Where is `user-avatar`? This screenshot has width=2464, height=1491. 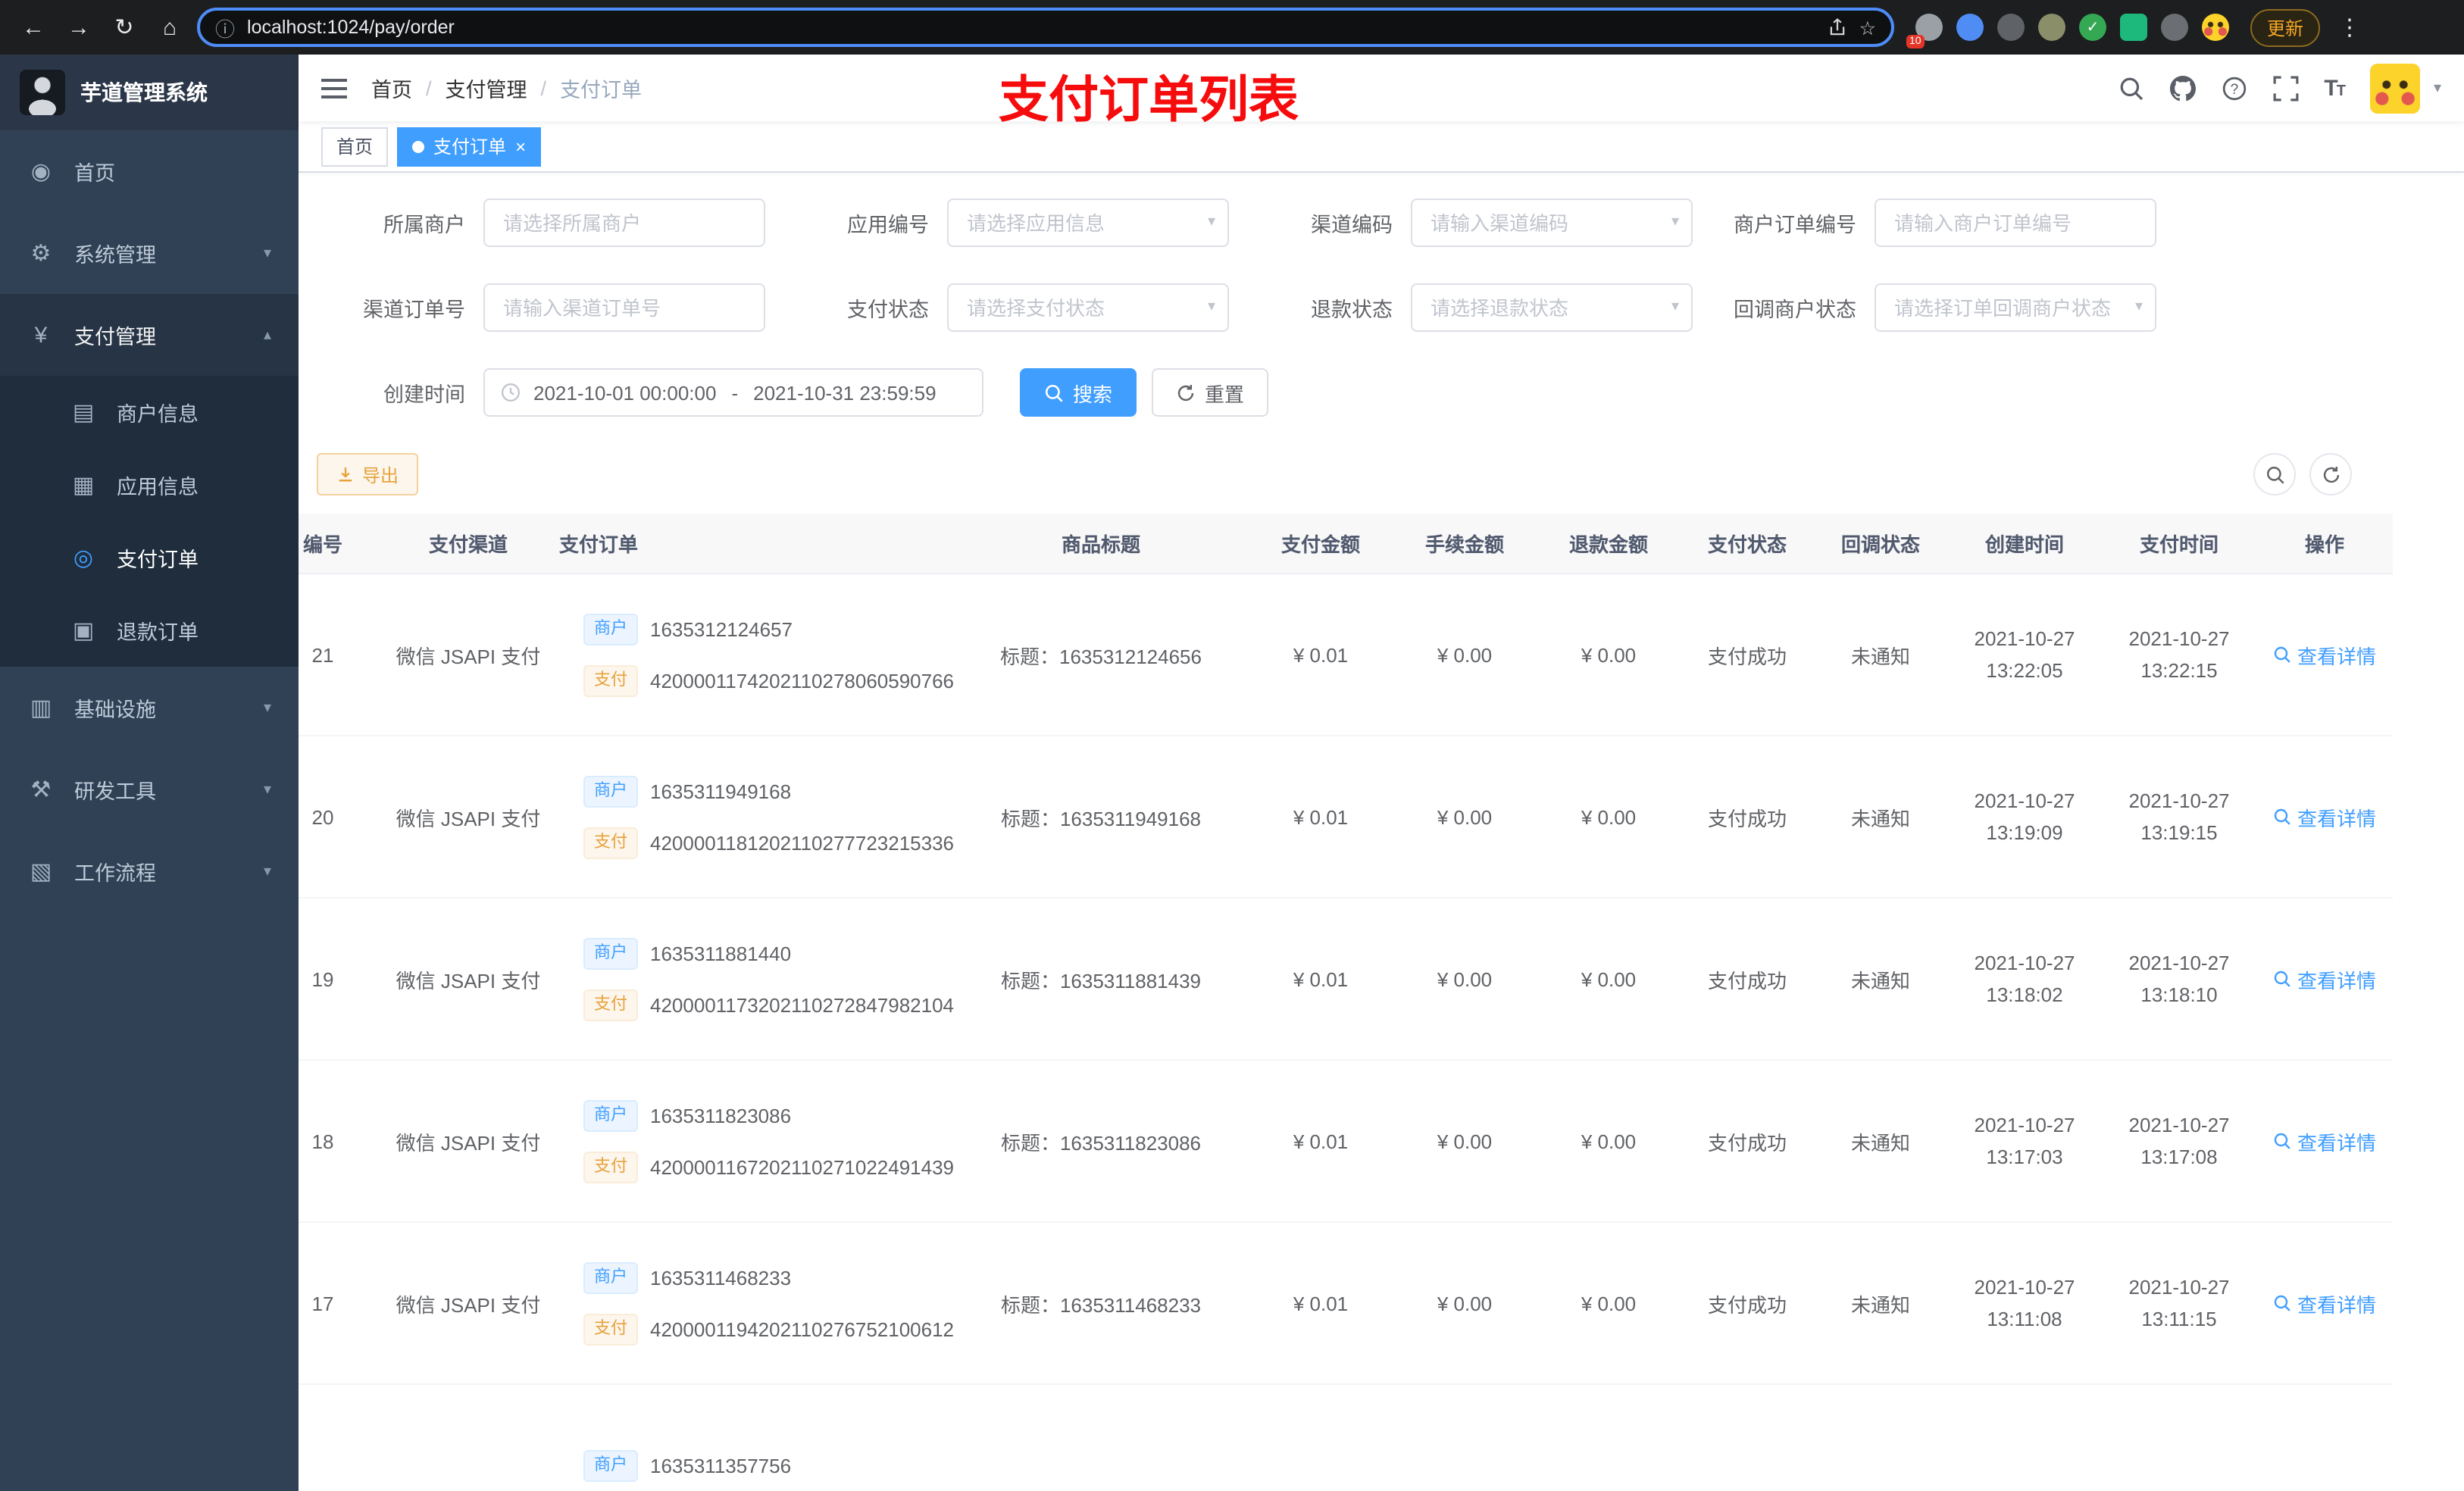 user-avatar is located at coordinates (2394, 88).